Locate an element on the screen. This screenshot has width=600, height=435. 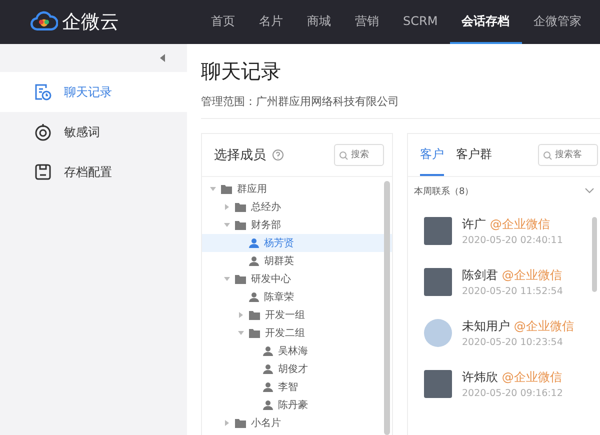
tree-node: 总经办 is located at coordinates (297, 207).